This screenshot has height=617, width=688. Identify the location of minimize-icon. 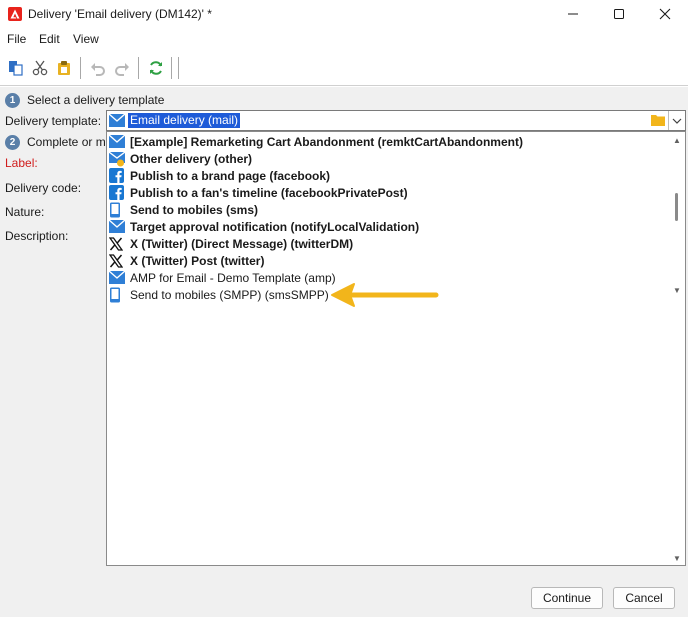
(573, 14).